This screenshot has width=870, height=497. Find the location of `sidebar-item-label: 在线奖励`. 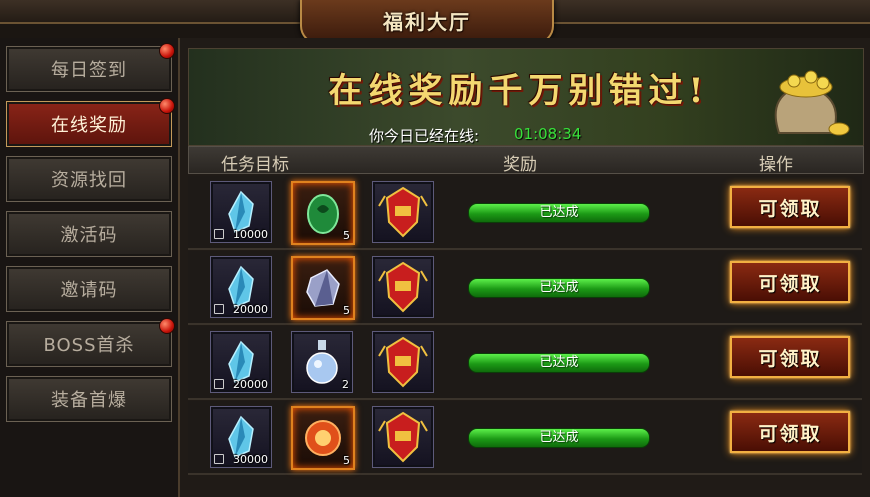

sidebar-item-label: 在线奖励 is located at coordinates (89, 125).